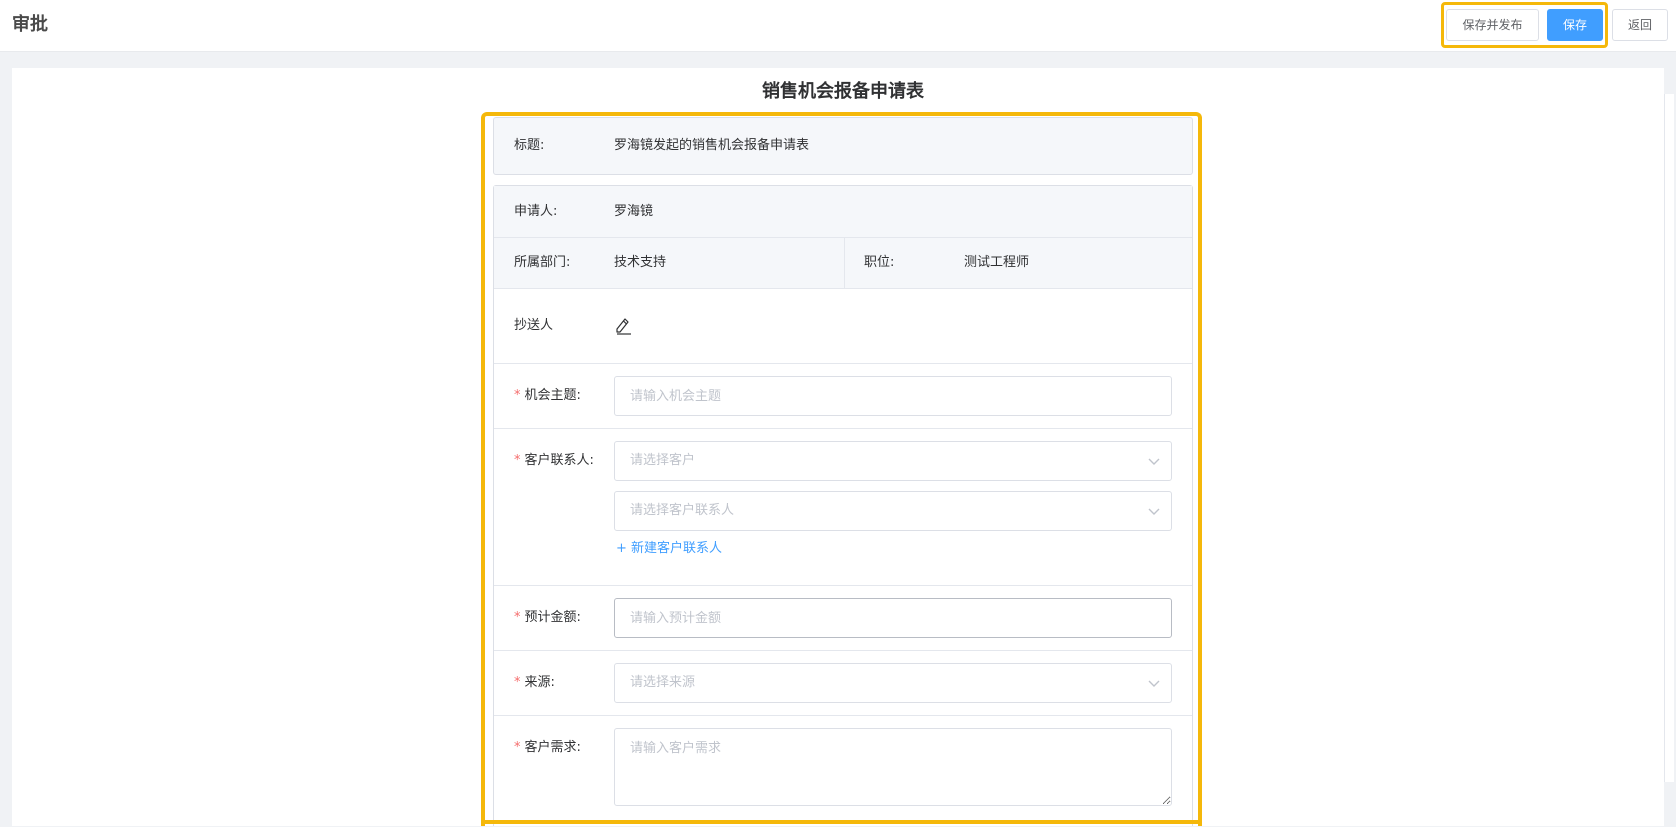 This screenshot has height=827, width=1676. Describe the element at coordinates (547, 617) in the screenshot. I see `estimated-amount-label: * 预计金额:` at that location.